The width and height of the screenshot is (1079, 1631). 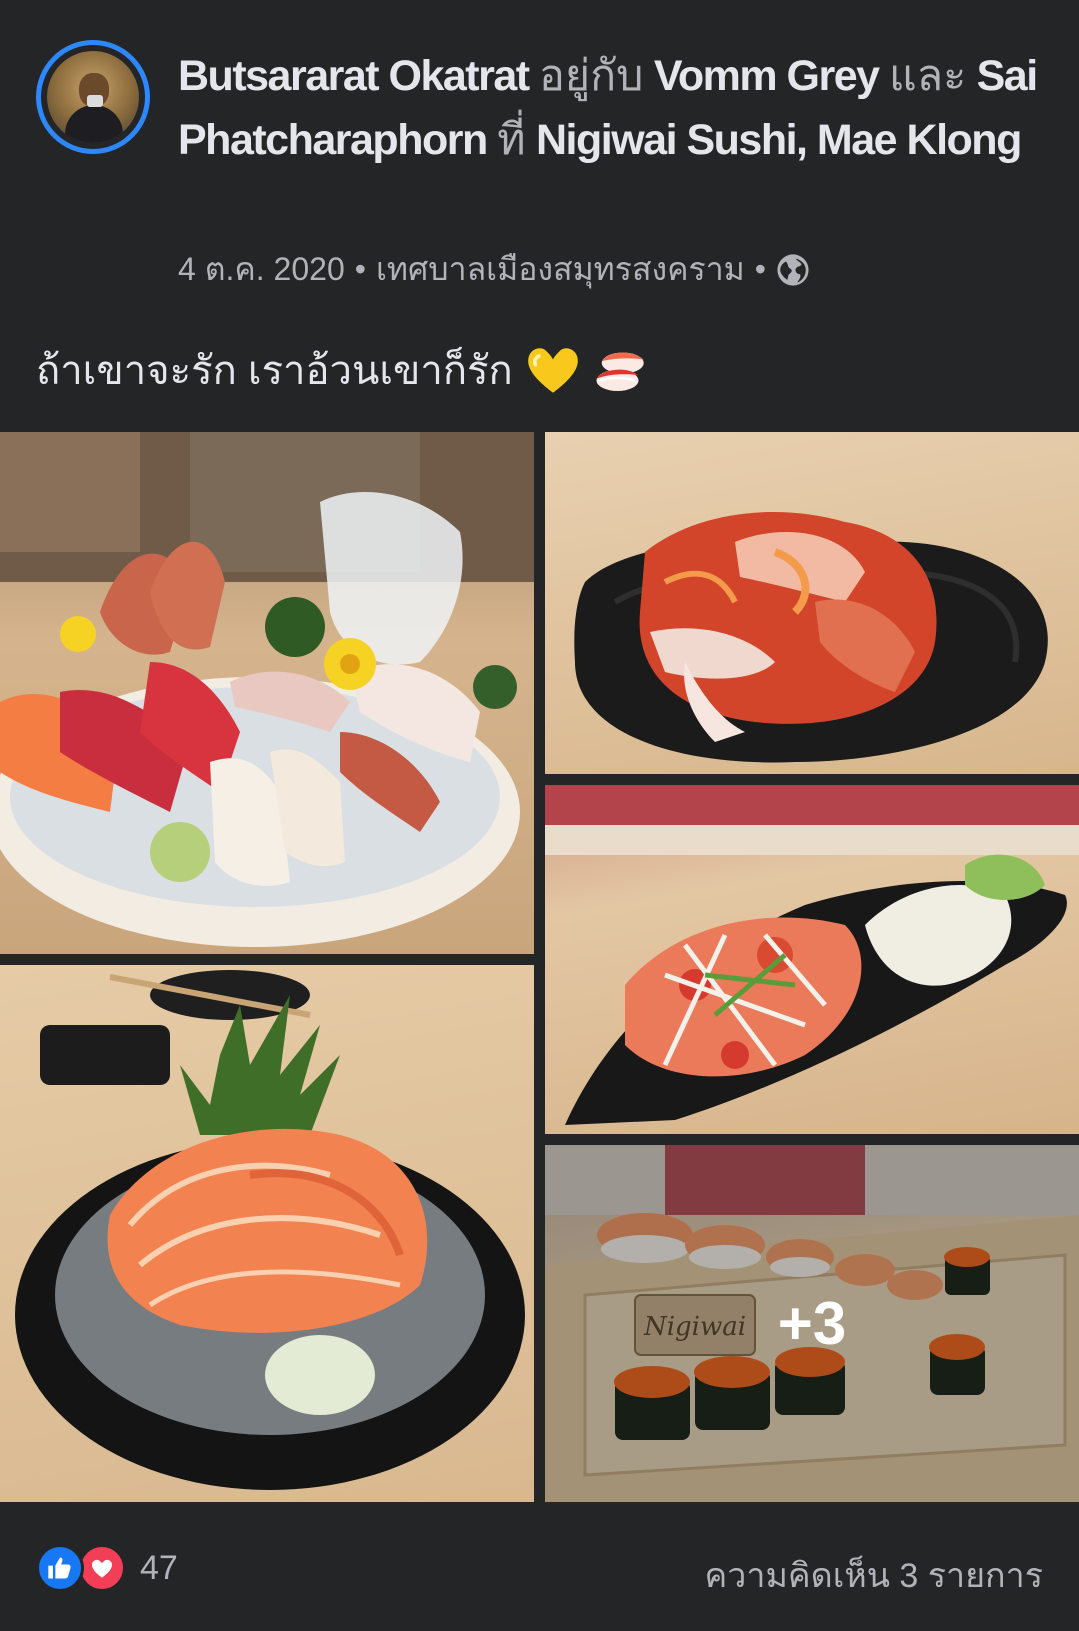 I want to click on and-text: และ, so click(x=928, y=76).